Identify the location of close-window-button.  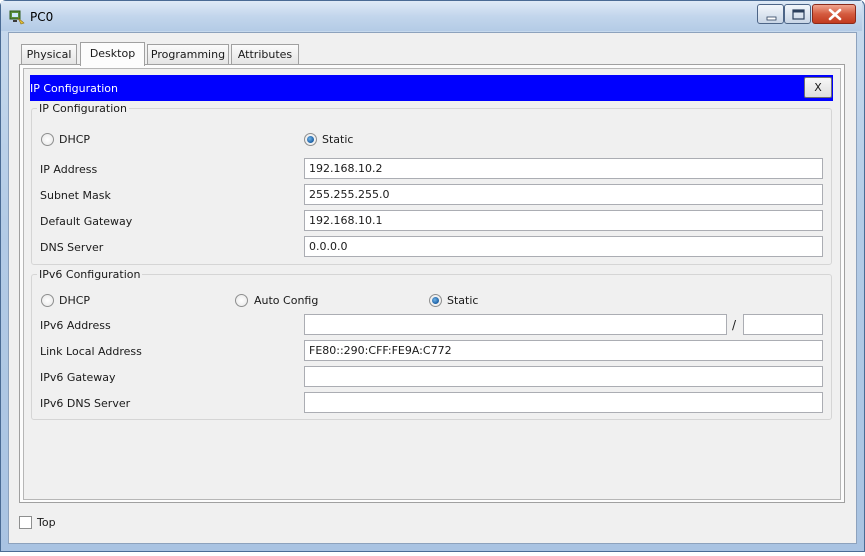
(834, 14).